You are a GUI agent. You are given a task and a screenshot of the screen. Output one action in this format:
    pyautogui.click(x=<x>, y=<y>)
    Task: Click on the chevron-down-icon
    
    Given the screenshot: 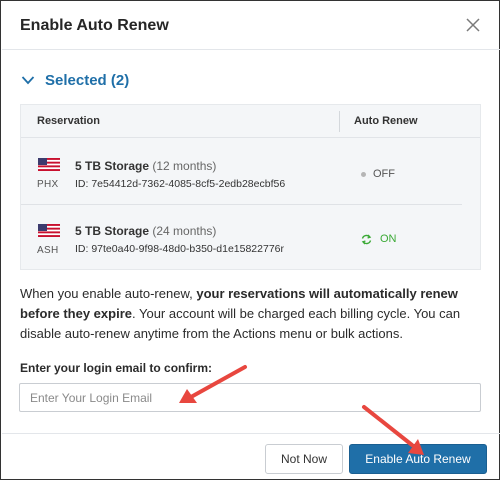 What is the action you would take?
    pyautogui.click(x=28, y=80)
    